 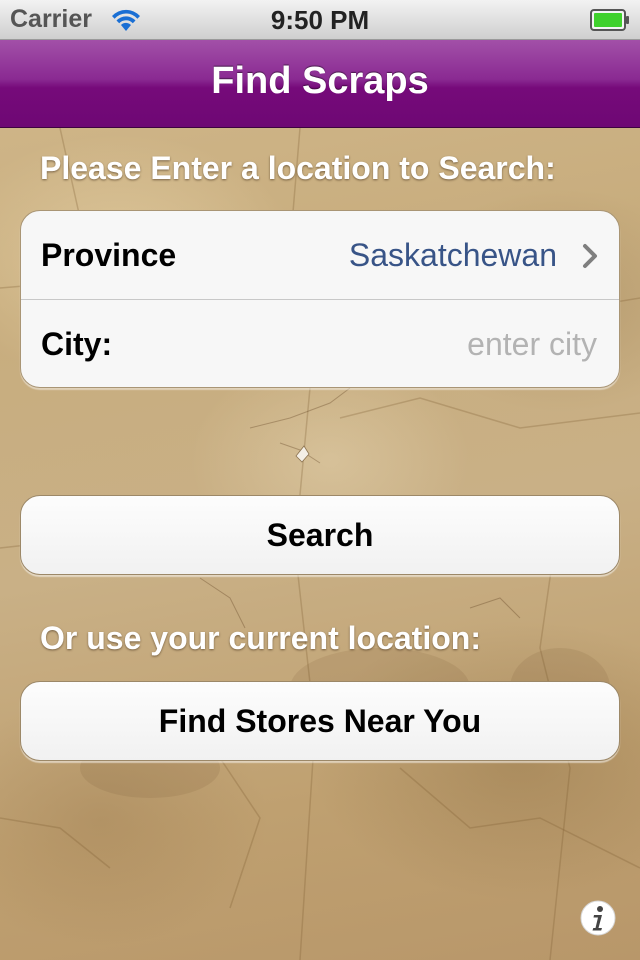 What do you see at coordinates (598, 918) in the screenshot?
I see `info-icon` at bounding box center [598, 918].